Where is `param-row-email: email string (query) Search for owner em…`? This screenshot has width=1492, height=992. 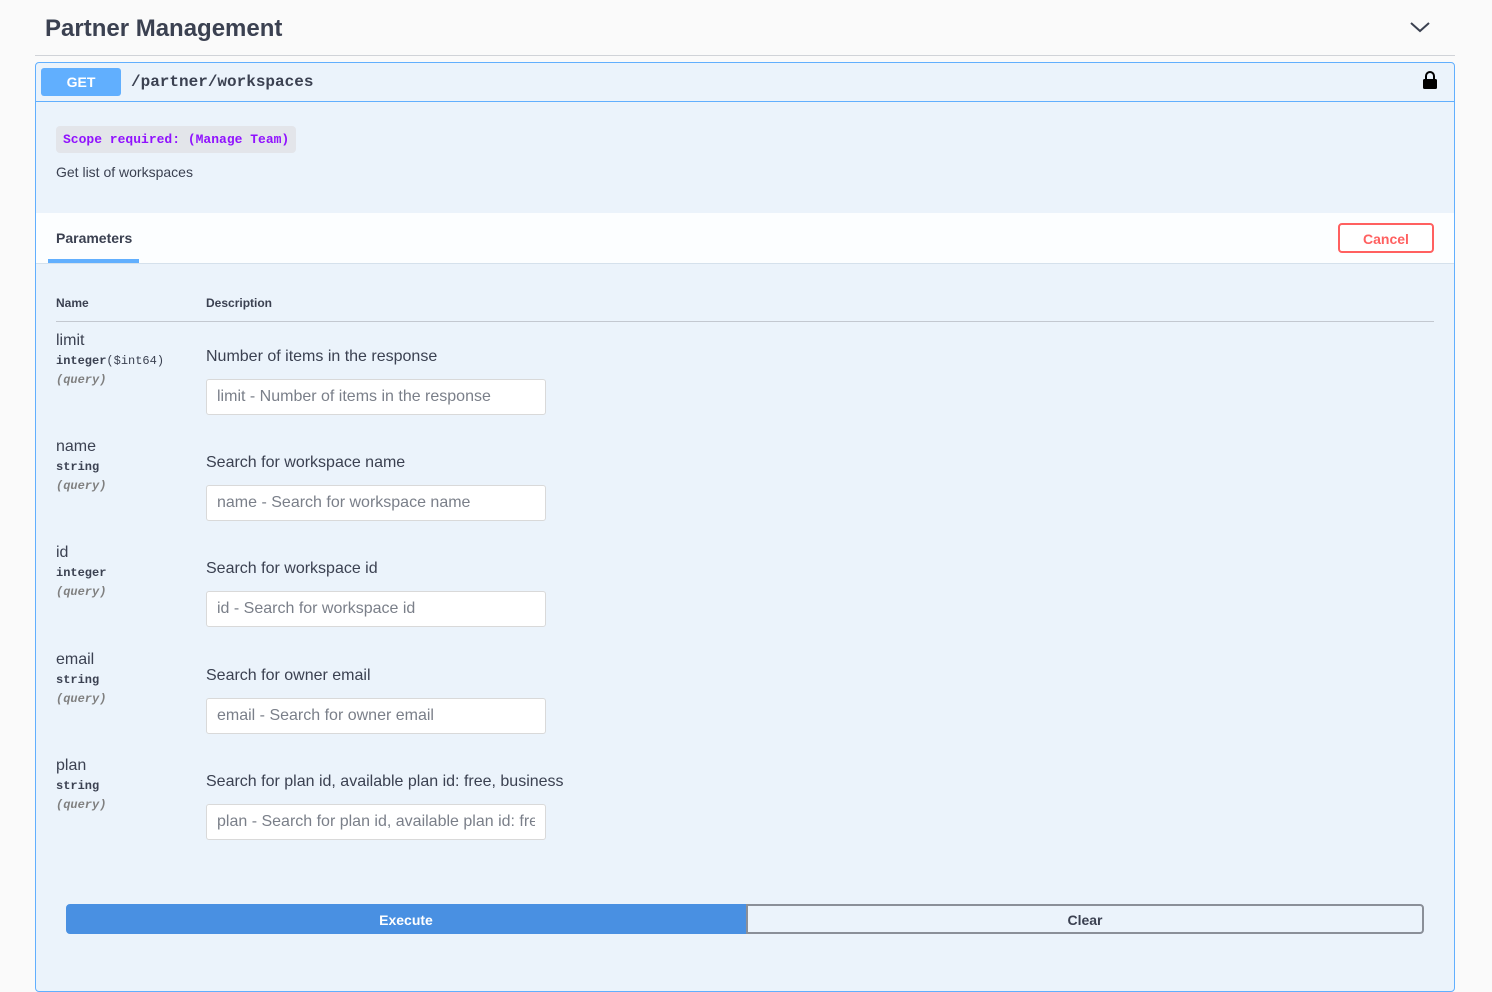 param-row-email: email string (query) Search for owner em… is located at coordinates (745, 704).